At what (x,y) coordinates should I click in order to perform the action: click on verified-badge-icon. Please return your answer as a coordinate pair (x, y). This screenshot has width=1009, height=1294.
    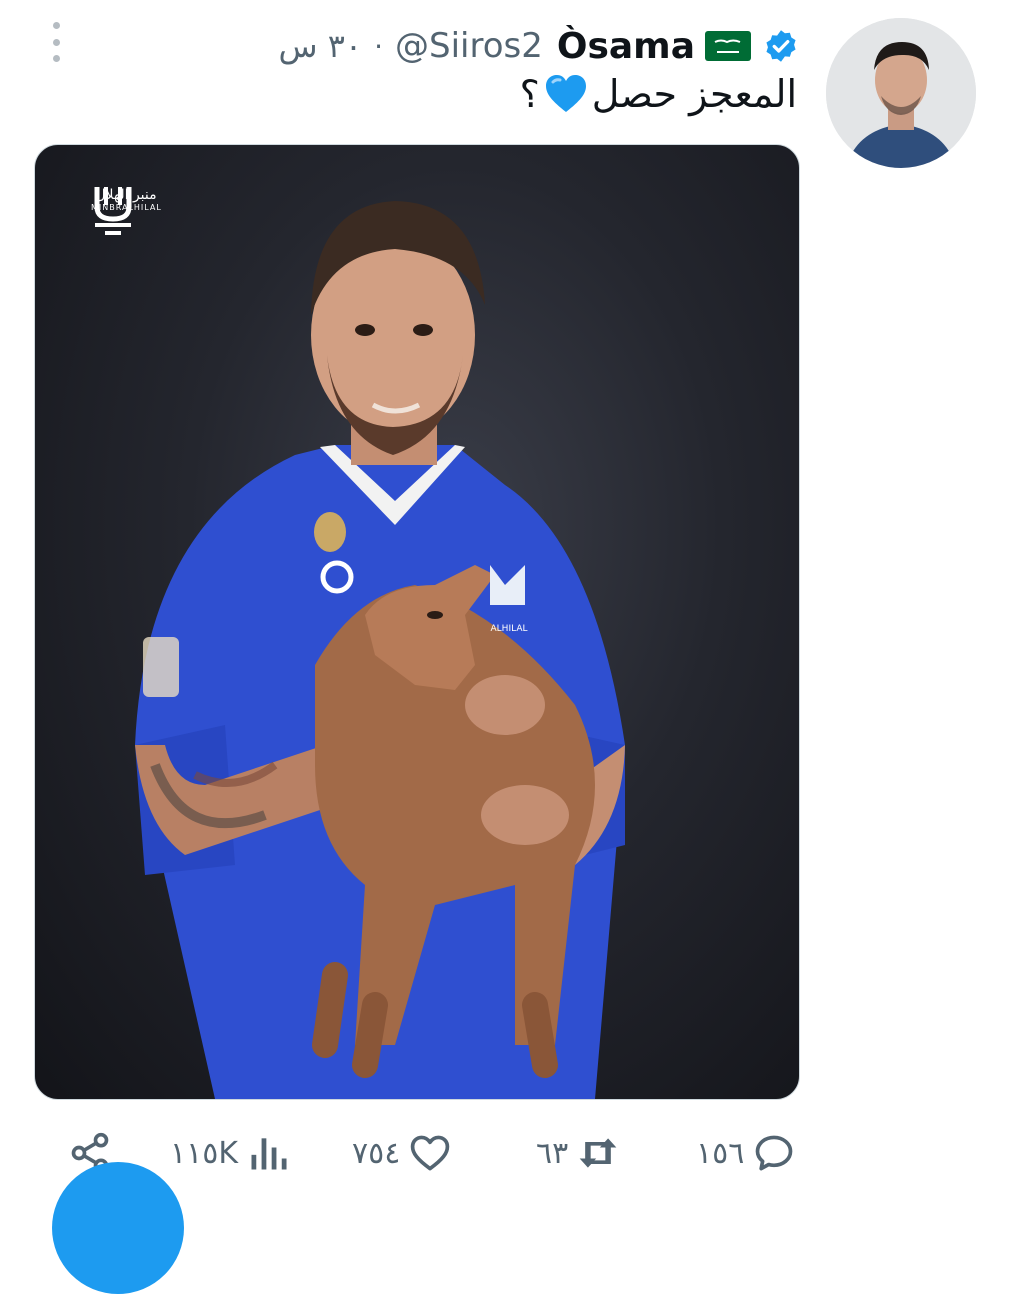
    Looking at the image, I should click on (781, 46).